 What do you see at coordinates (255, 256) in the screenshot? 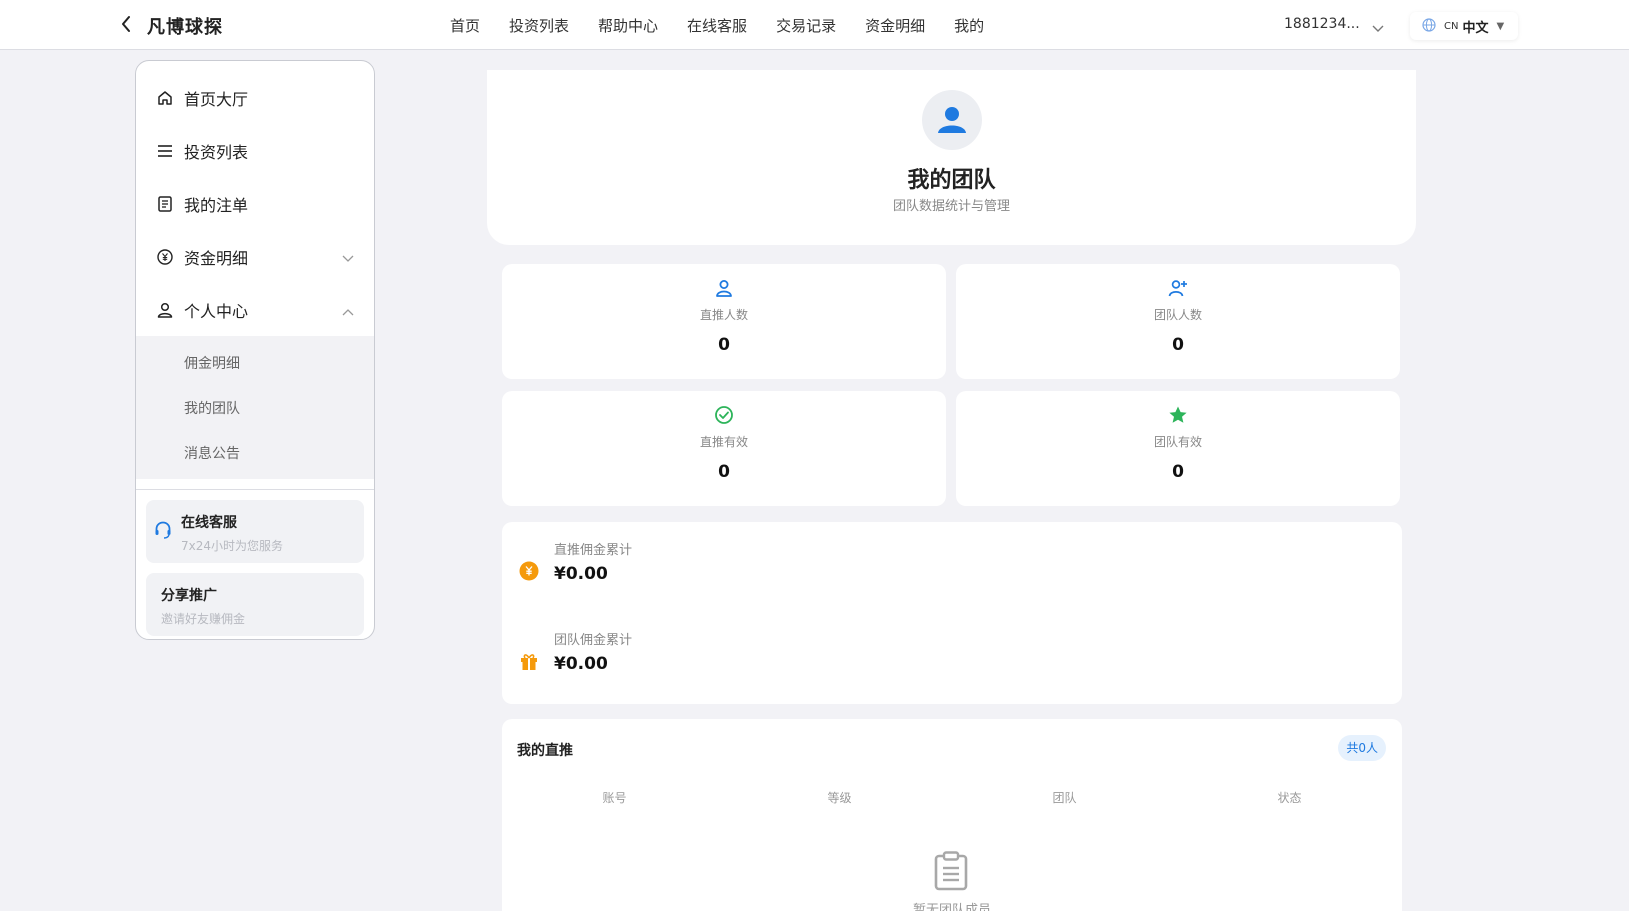
I see `sidebar-item-funds: 资金明细` at bounding box center [255, 256].